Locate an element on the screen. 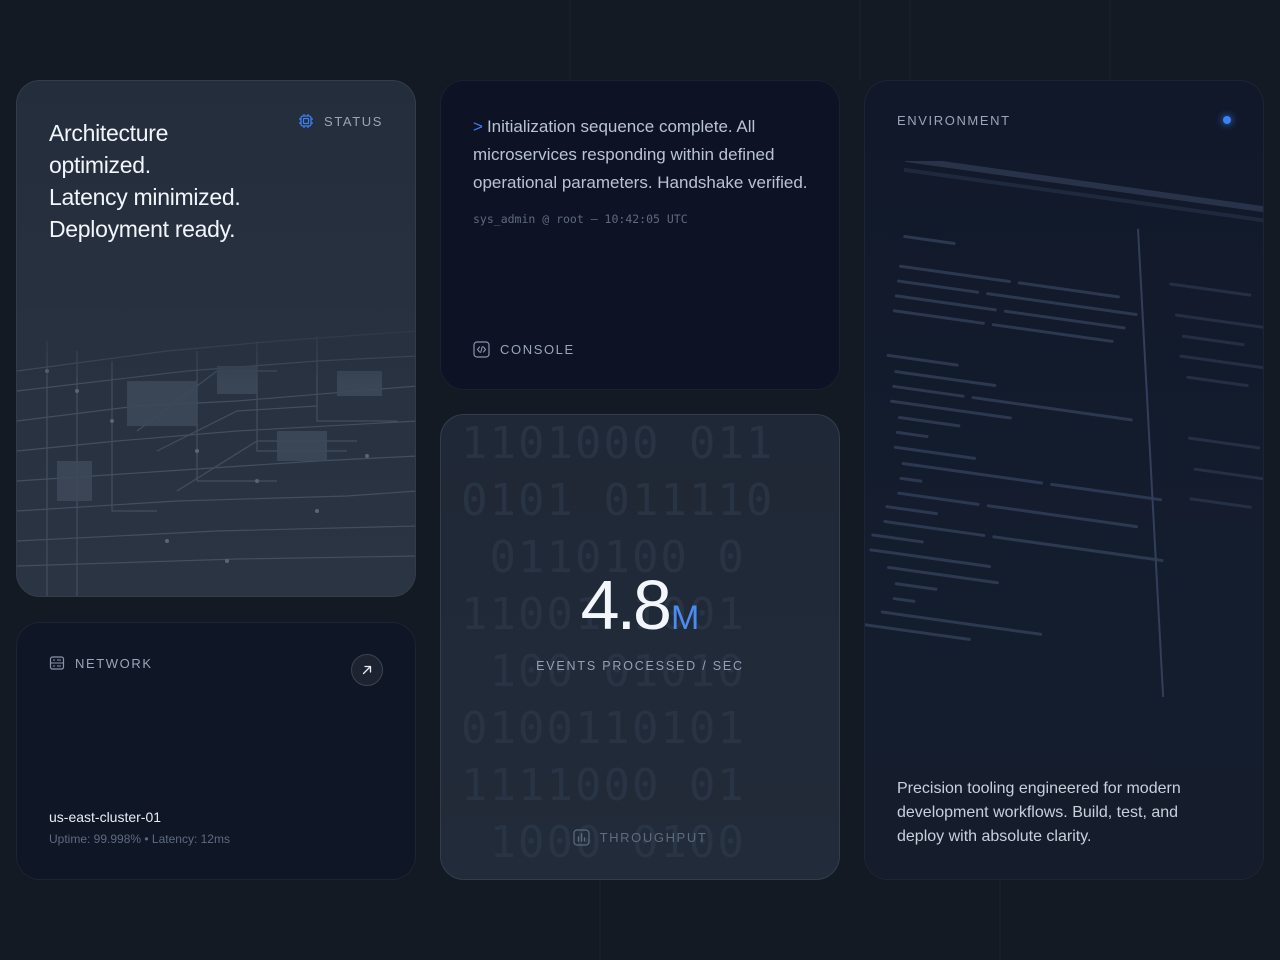 The height and width of the screenshot is (960, 1280). cluster-name: us-east-cluster-01 is located at coordinates (105, 817).